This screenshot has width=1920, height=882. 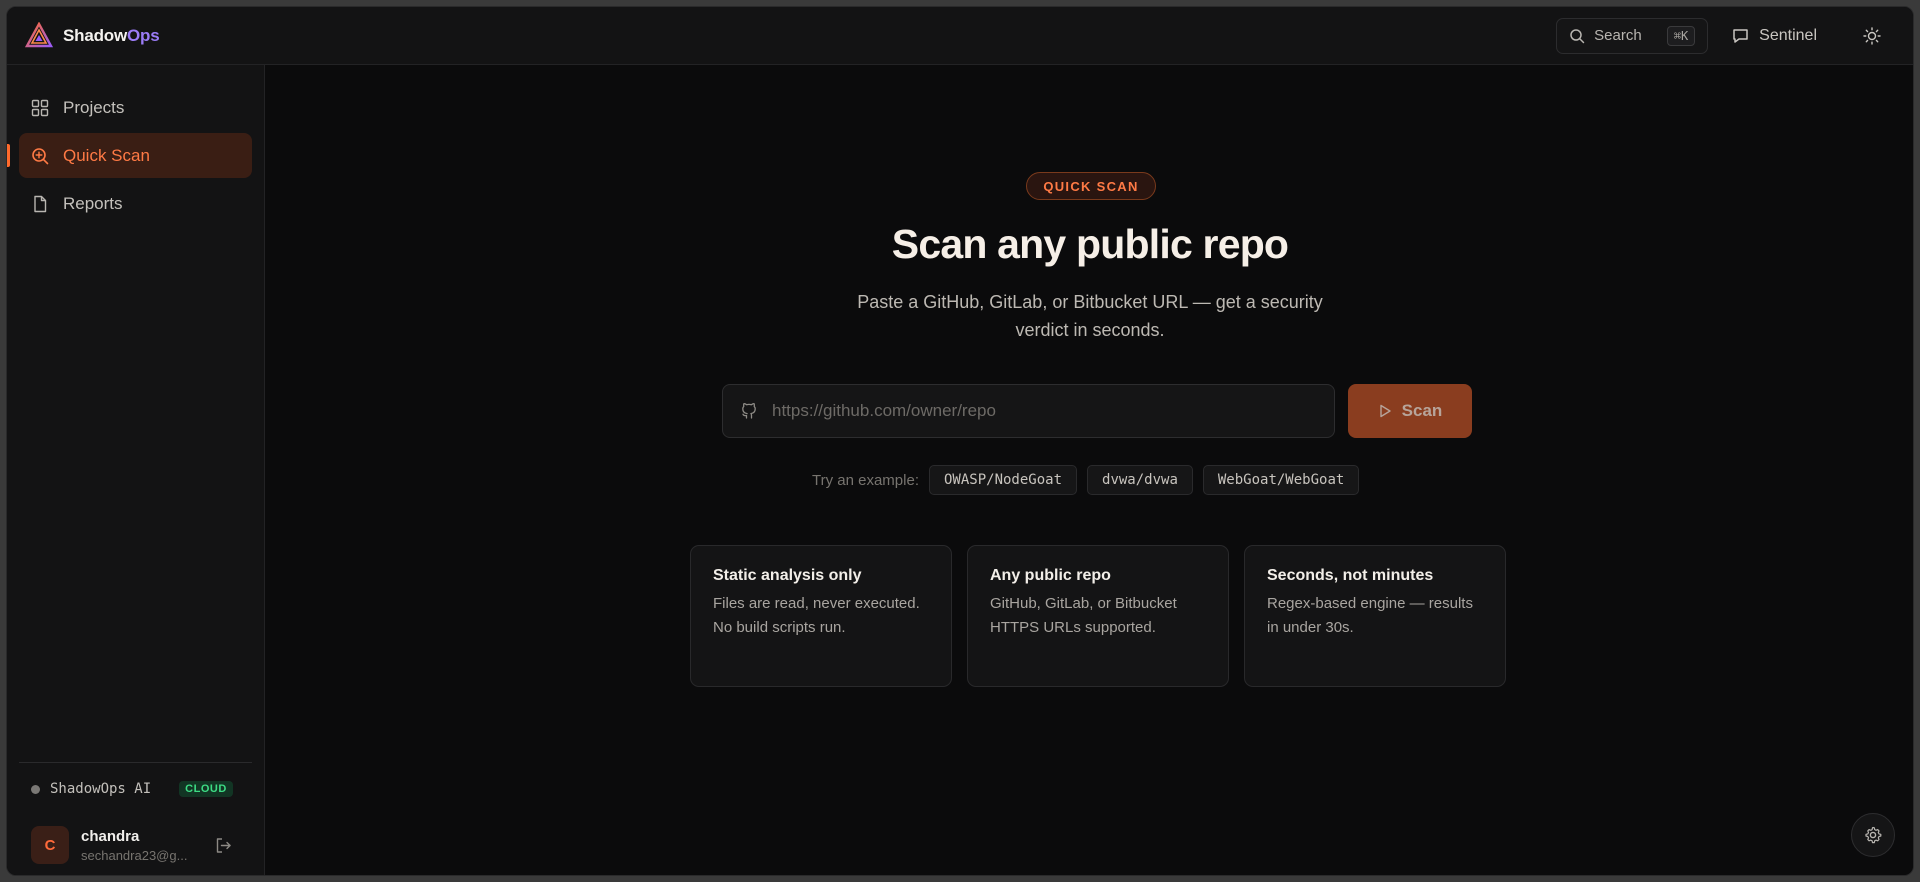 What do you see at coordinates (50, 845) in the screenshot?
I see `avatar: C` at bounding box center [50, 845].